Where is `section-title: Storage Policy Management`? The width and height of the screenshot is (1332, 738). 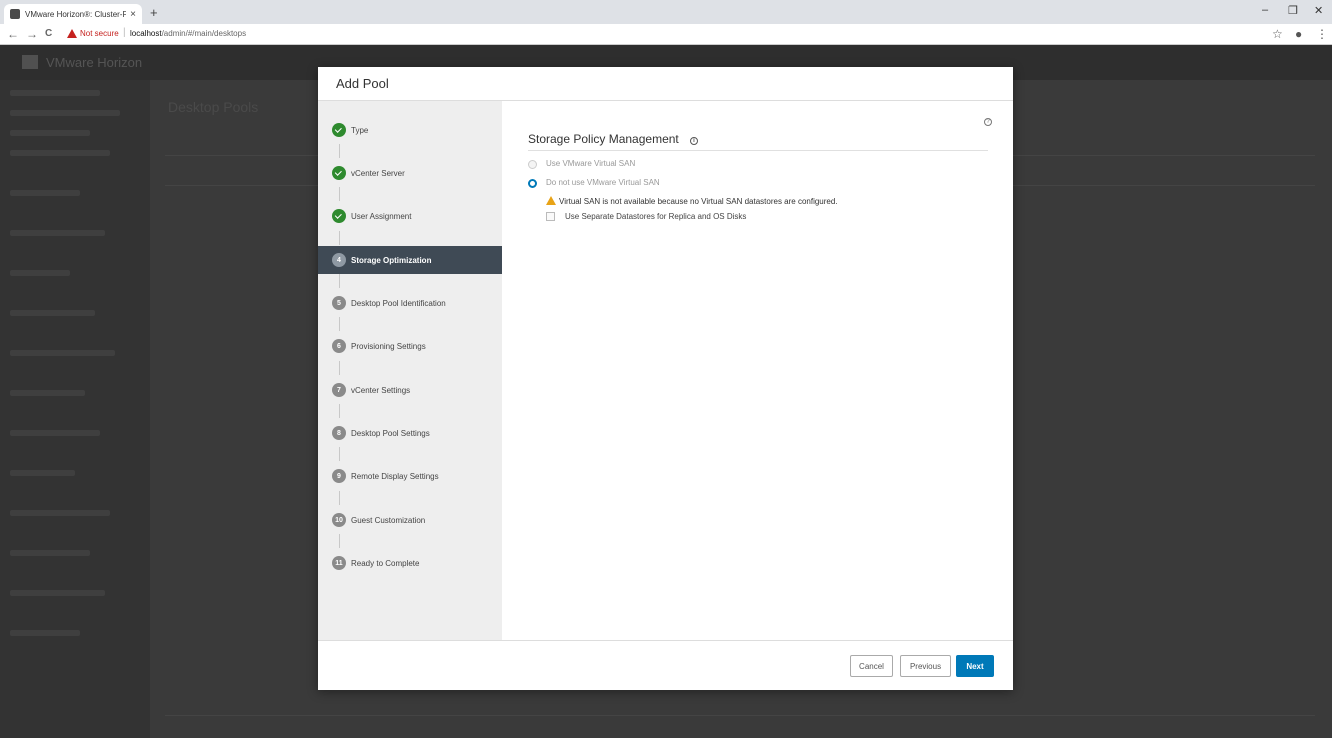
section-title: Storage Policy Management is located at coordinates (603, 139).